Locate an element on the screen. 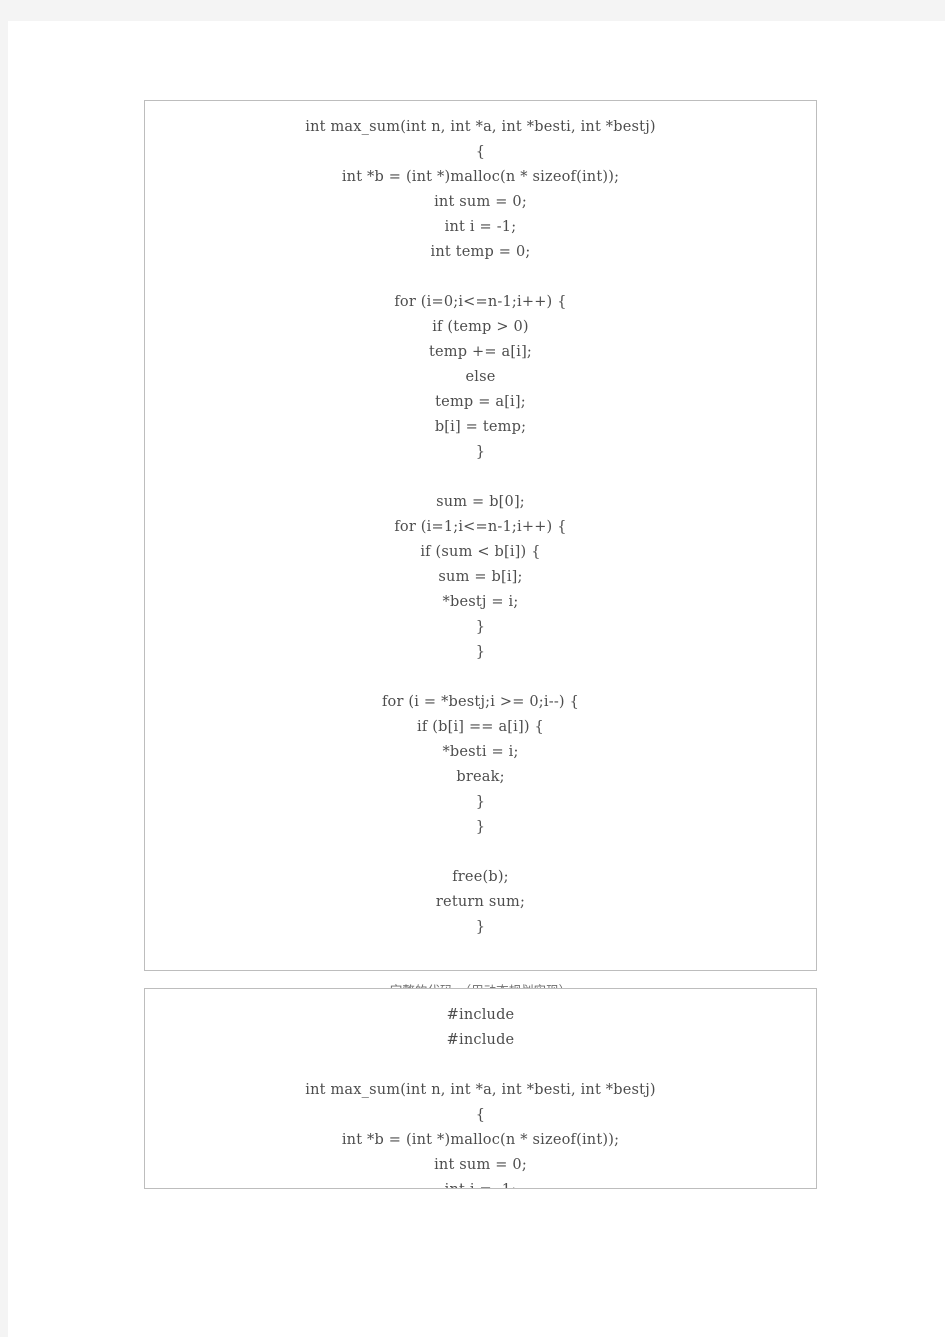  code-line: int temp = 0; is located at coordinates (480, 252).